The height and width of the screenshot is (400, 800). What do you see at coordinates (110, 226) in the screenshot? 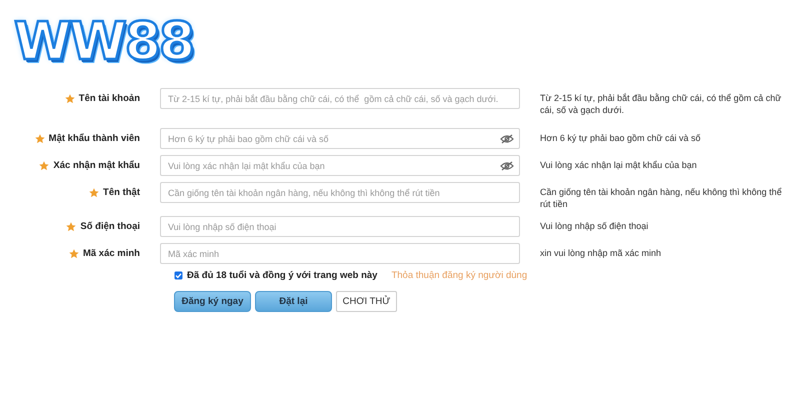
I see `field-label: Số điện thoại` at bounding box center [110, 226].